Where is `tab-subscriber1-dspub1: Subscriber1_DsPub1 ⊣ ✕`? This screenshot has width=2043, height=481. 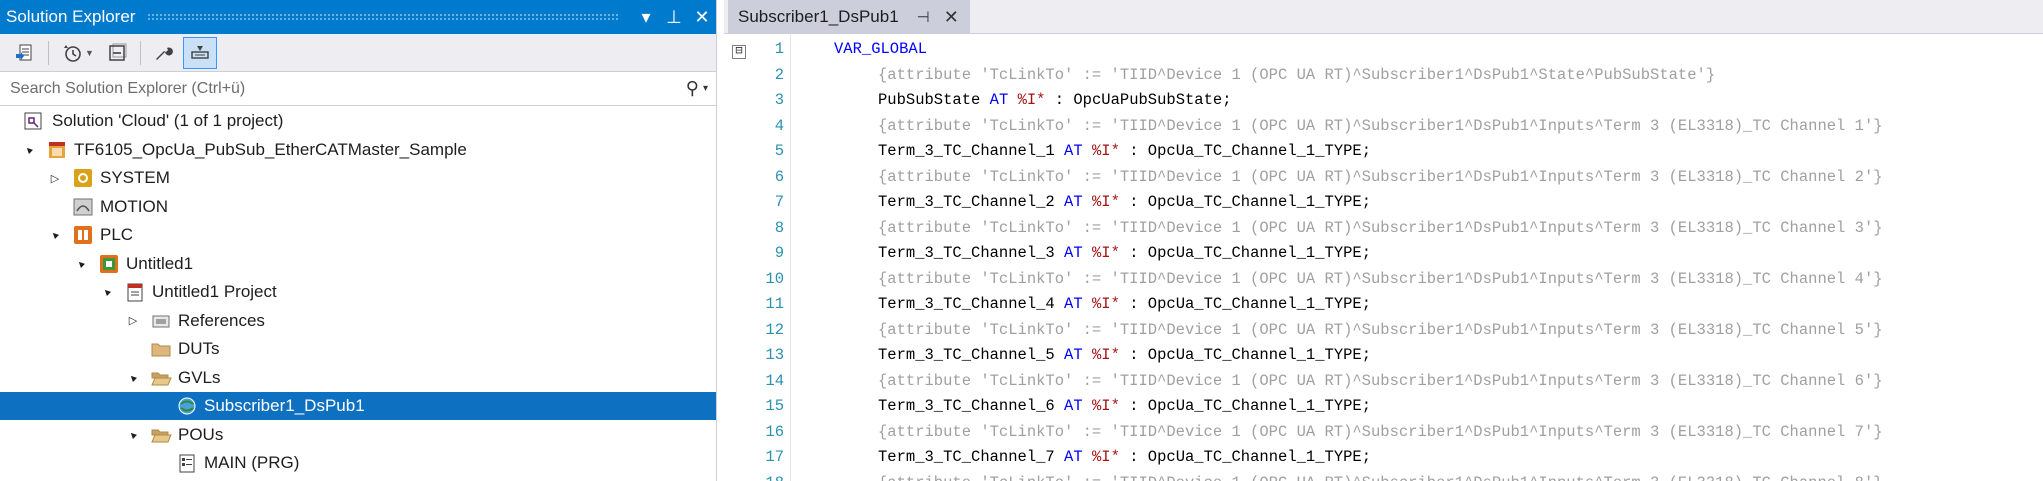 tab-subscriber1-dspub1: Subscriber1_DsPub1 ⊣ ✕ is located at coordinates (849, 17).